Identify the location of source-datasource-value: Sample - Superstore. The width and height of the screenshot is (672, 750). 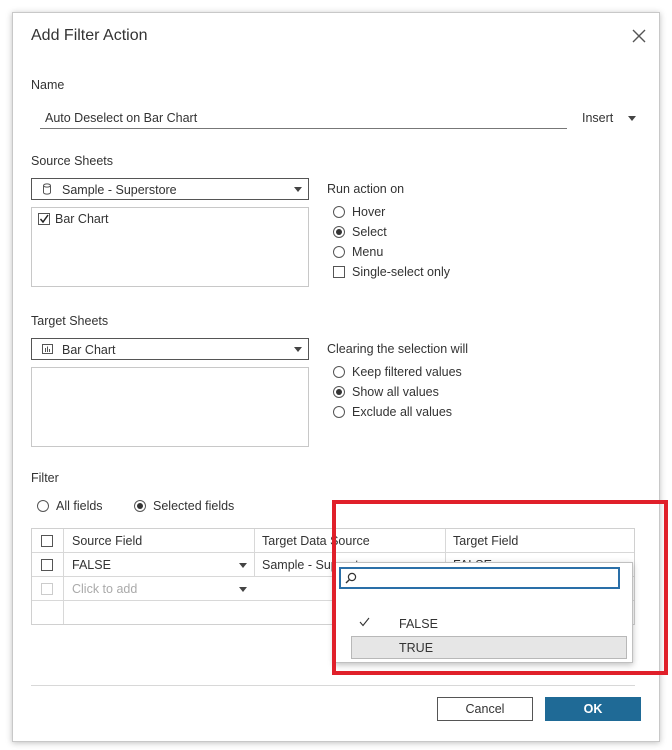
(119, 190).